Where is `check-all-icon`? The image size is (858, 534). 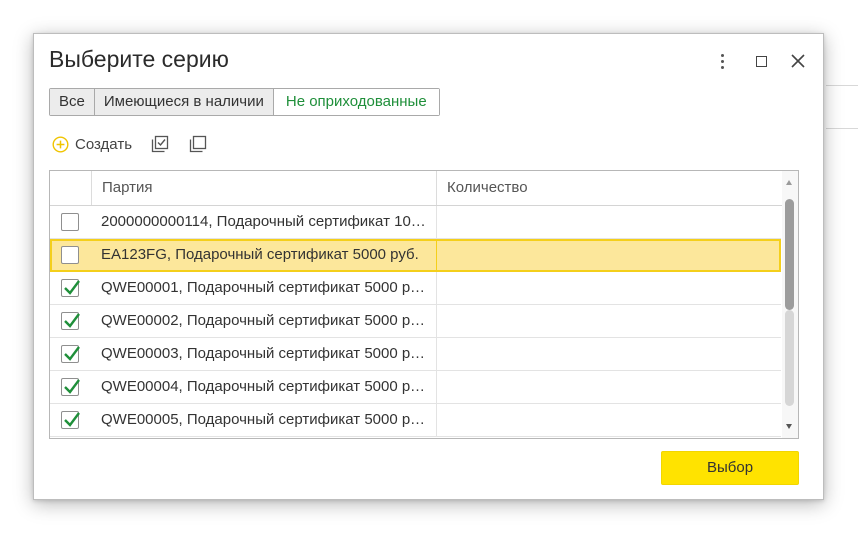
check-all-icon is located at coordinates (160, 144).